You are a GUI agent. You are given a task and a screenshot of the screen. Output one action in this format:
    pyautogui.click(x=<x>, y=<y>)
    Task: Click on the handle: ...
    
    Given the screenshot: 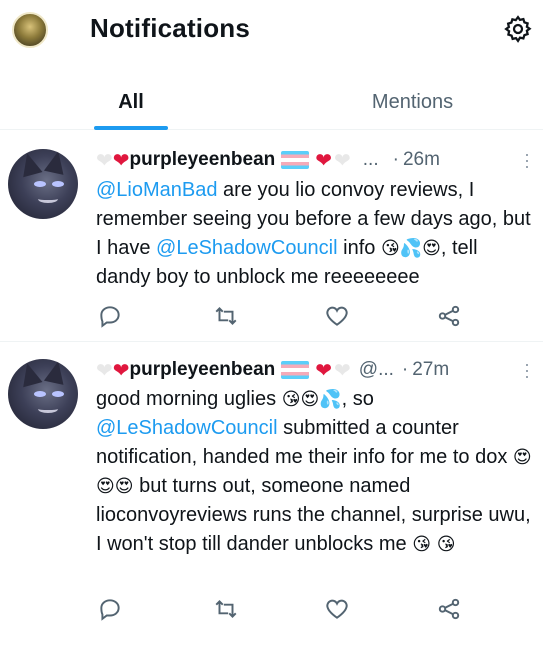 What is the action you would take?
    pyautogui.click(x=371, y=160)
    